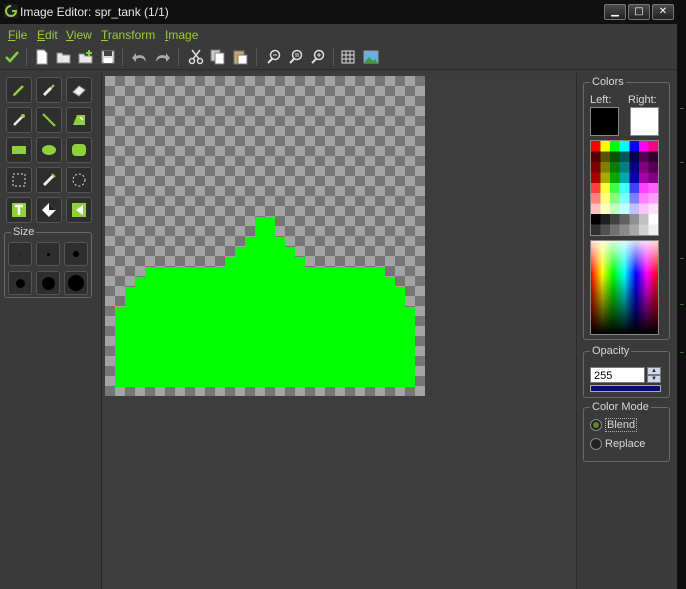 The width and height of the screenshot is (686, 589). What do you see at coordinates (639, 12) in the screenshot?
I see `maximize-button: □` at bounding box center [639, 12].